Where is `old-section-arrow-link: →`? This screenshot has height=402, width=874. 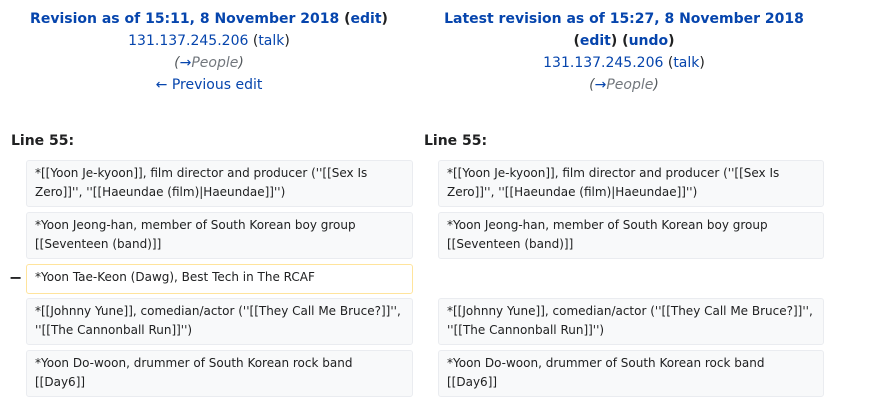
old-section-arrow-link: → is located at coordinates (186, 63).